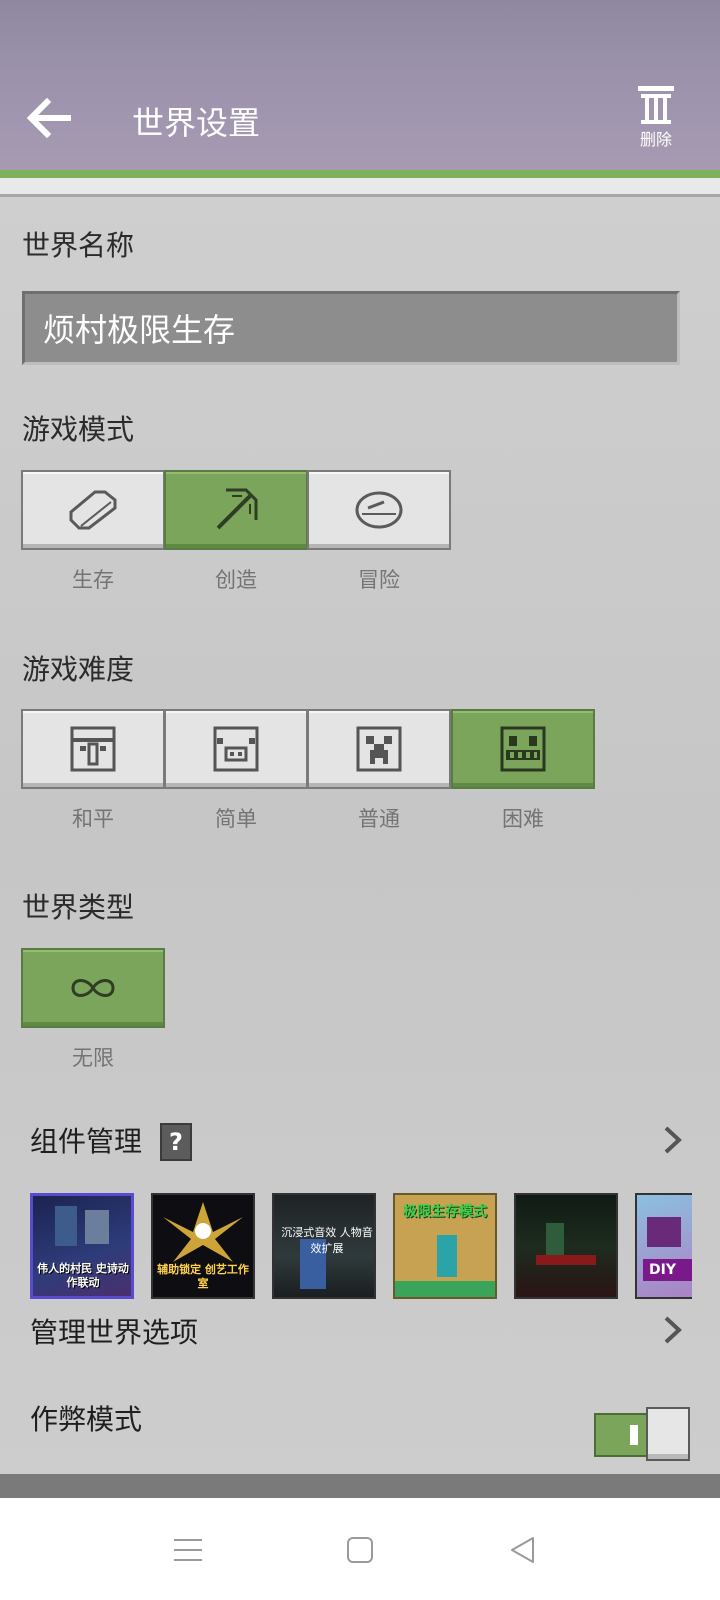 Image resolution: width=720 pixels, height=1600 pixels. I want to click on villager-face-icon, so click(93, 749).